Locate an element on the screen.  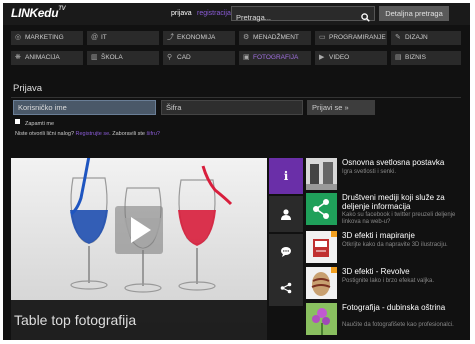
article-desc: Postignite lako i brzo efekat valjka. is located at coordinates (388, 281).